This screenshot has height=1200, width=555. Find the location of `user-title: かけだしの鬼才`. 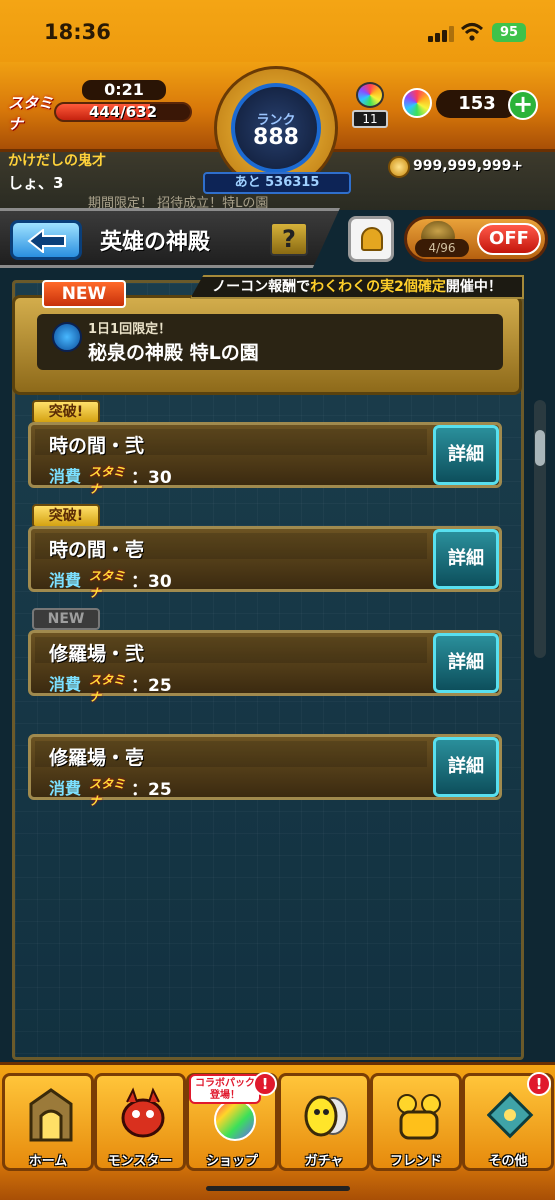

user-title: かけだしの鬼才 is located at coordinates (57, 161).